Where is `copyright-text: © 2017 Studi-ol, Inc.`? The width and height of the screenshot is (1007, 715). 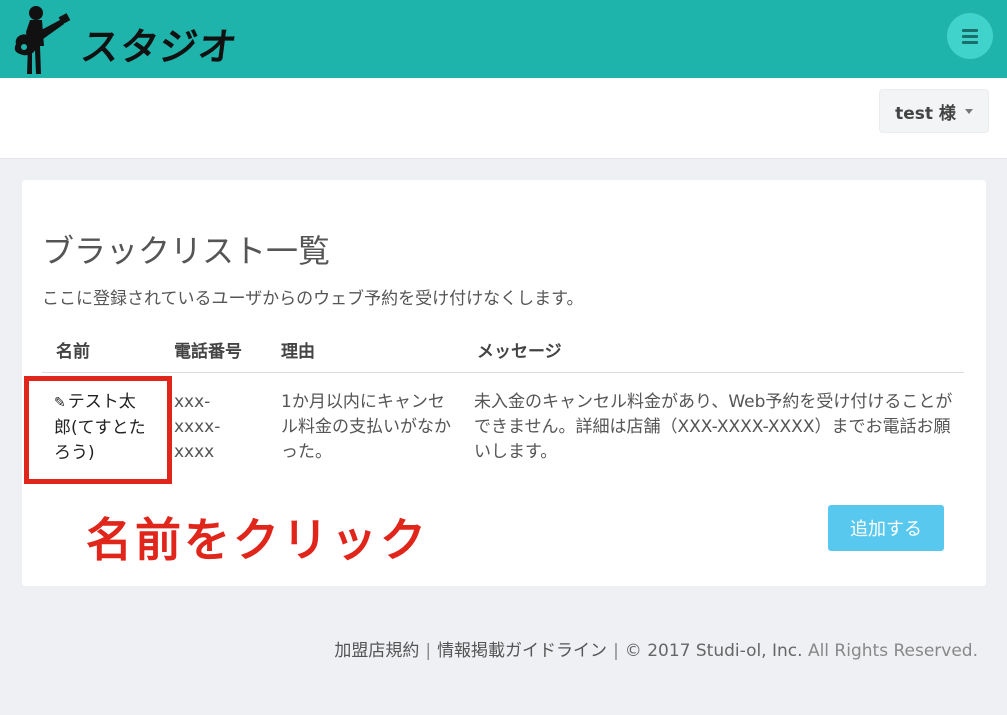 copyright-text: © 2017 Studi-ol, Inc. is located at coordinates (713, 651).